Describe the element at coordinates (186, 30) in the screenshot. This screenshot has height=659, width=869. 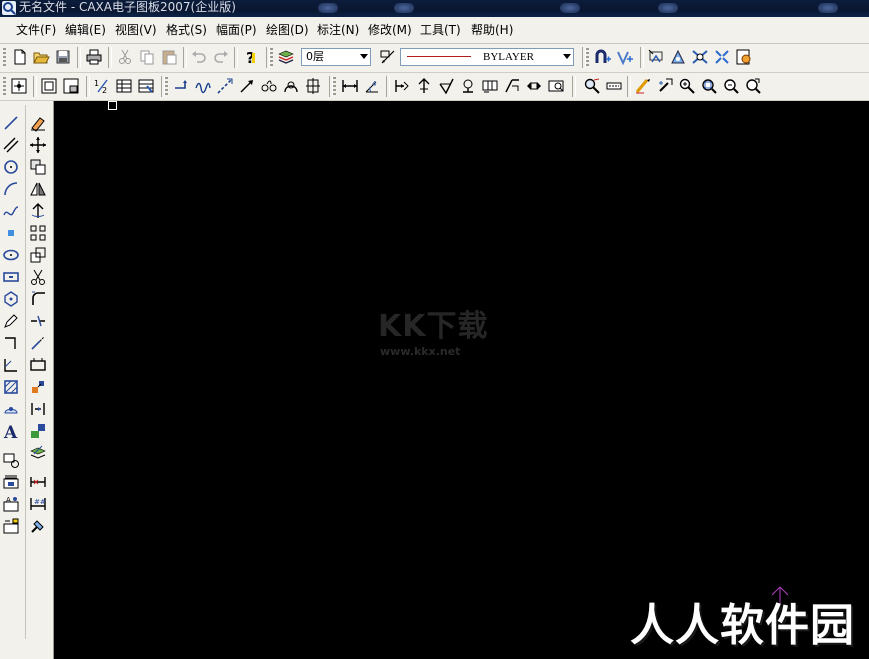
I see `menu-format: 格式(S)` at that location.